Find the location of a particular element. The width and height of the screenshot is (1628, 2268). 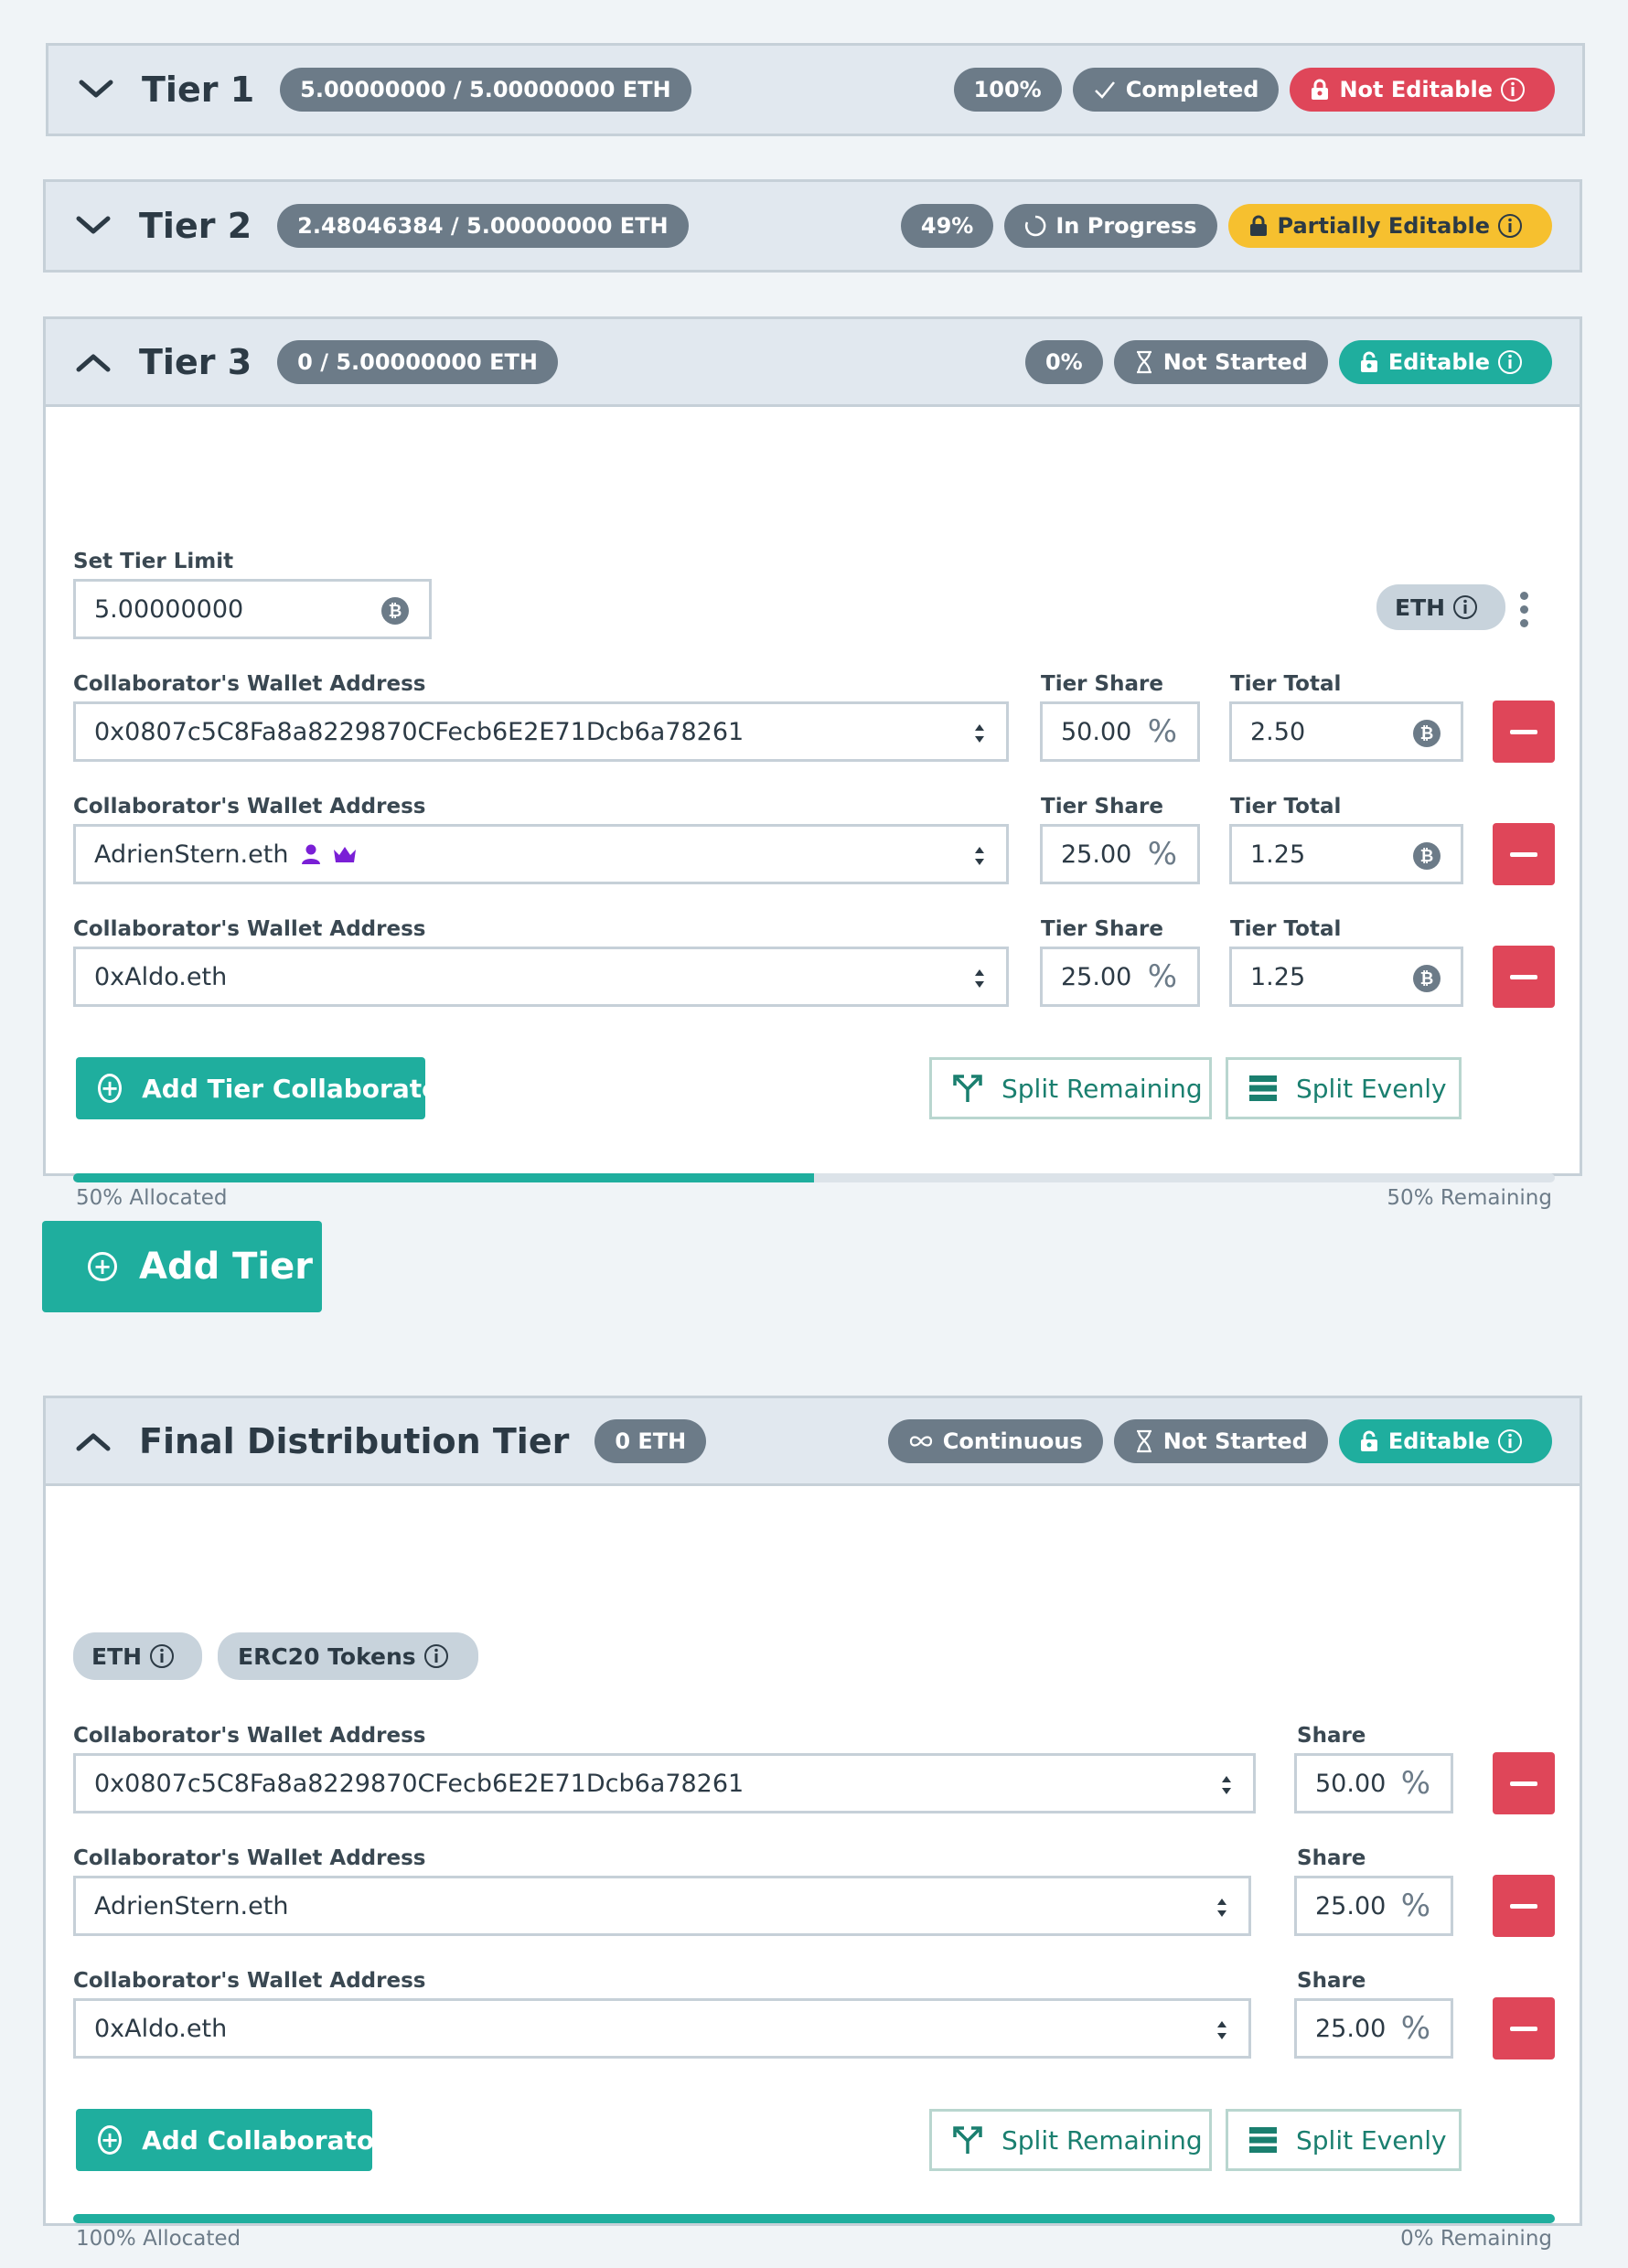

lock-icon is located at coordinates (1320, 89).